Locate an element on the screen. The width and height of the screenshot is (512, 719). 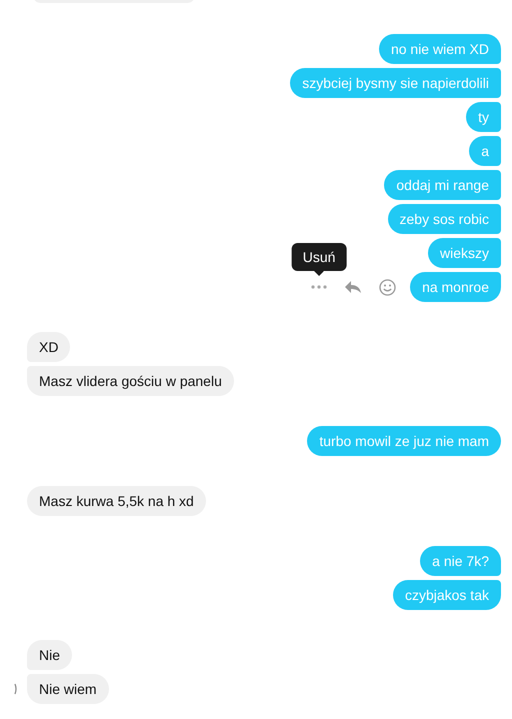
message-bubble: szybciej bysmy sie napierdolili is located at coordinates (395, 83).